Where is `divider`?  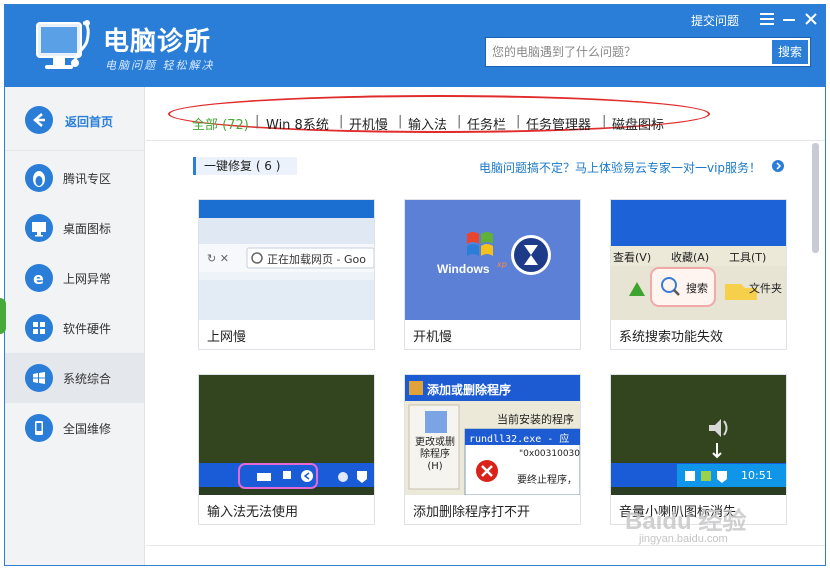 divider is located at coordinates (485, 545).